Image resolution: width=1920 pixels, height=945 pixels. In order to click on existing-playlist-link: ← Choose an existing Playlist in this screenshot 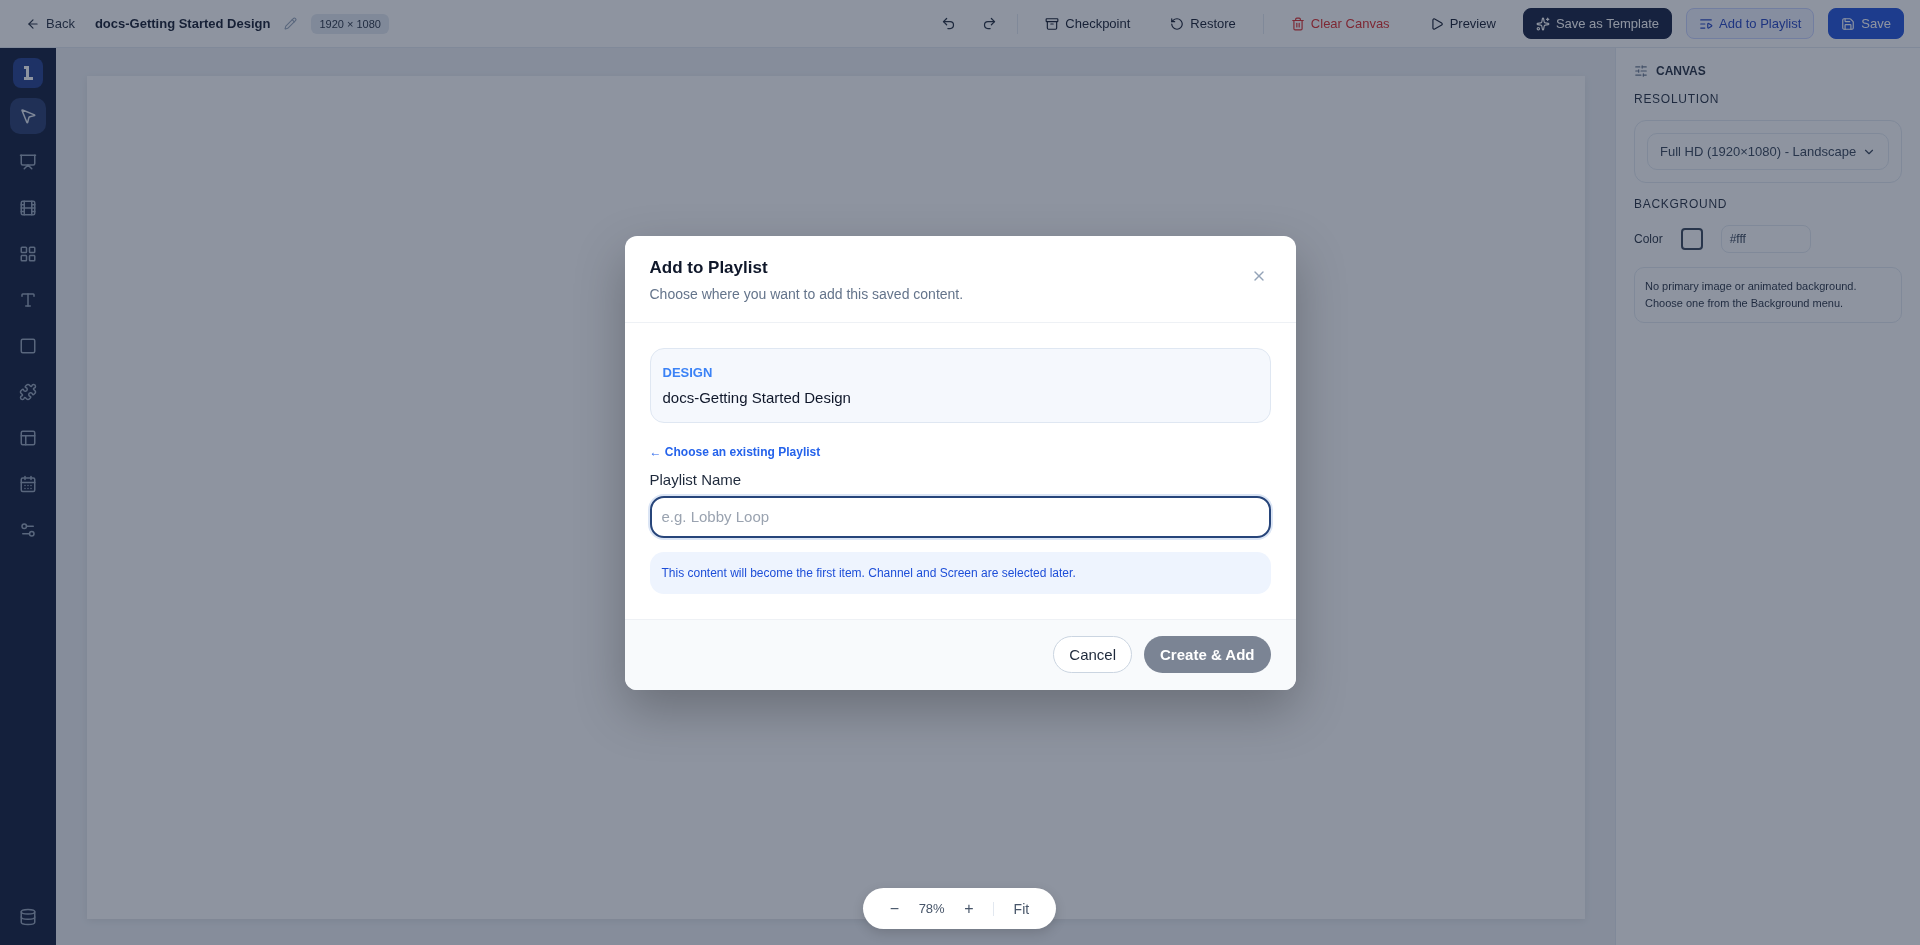, I will do `click(735, 451)`.